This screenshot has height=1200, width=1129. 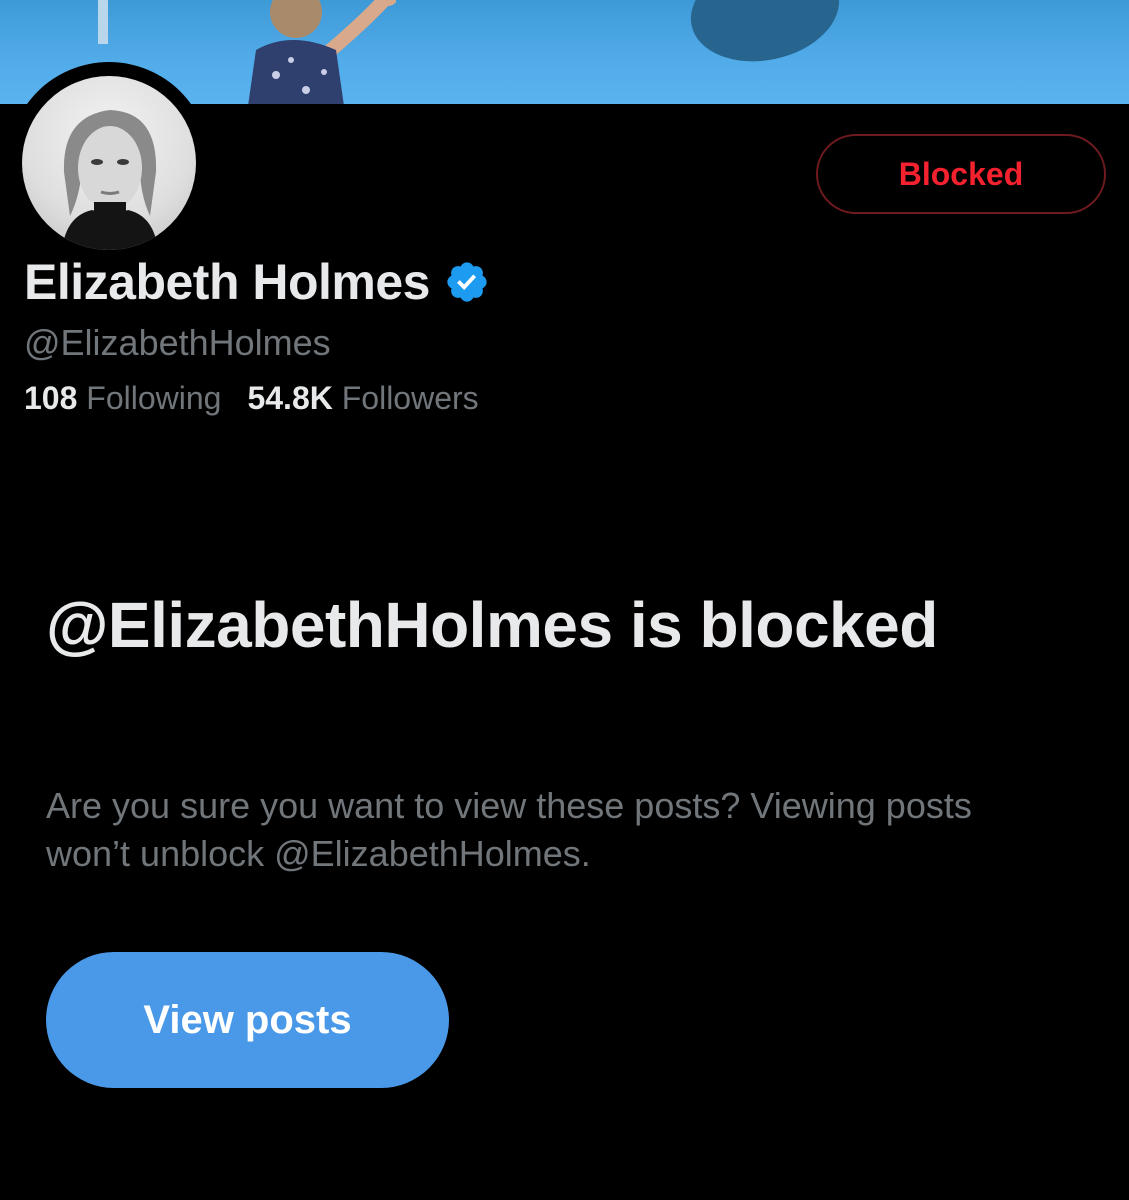 What do you see at coordinates (765, 37) in the screenshot?
I see `banner-whale-shape` at bounding box center [765, 37].